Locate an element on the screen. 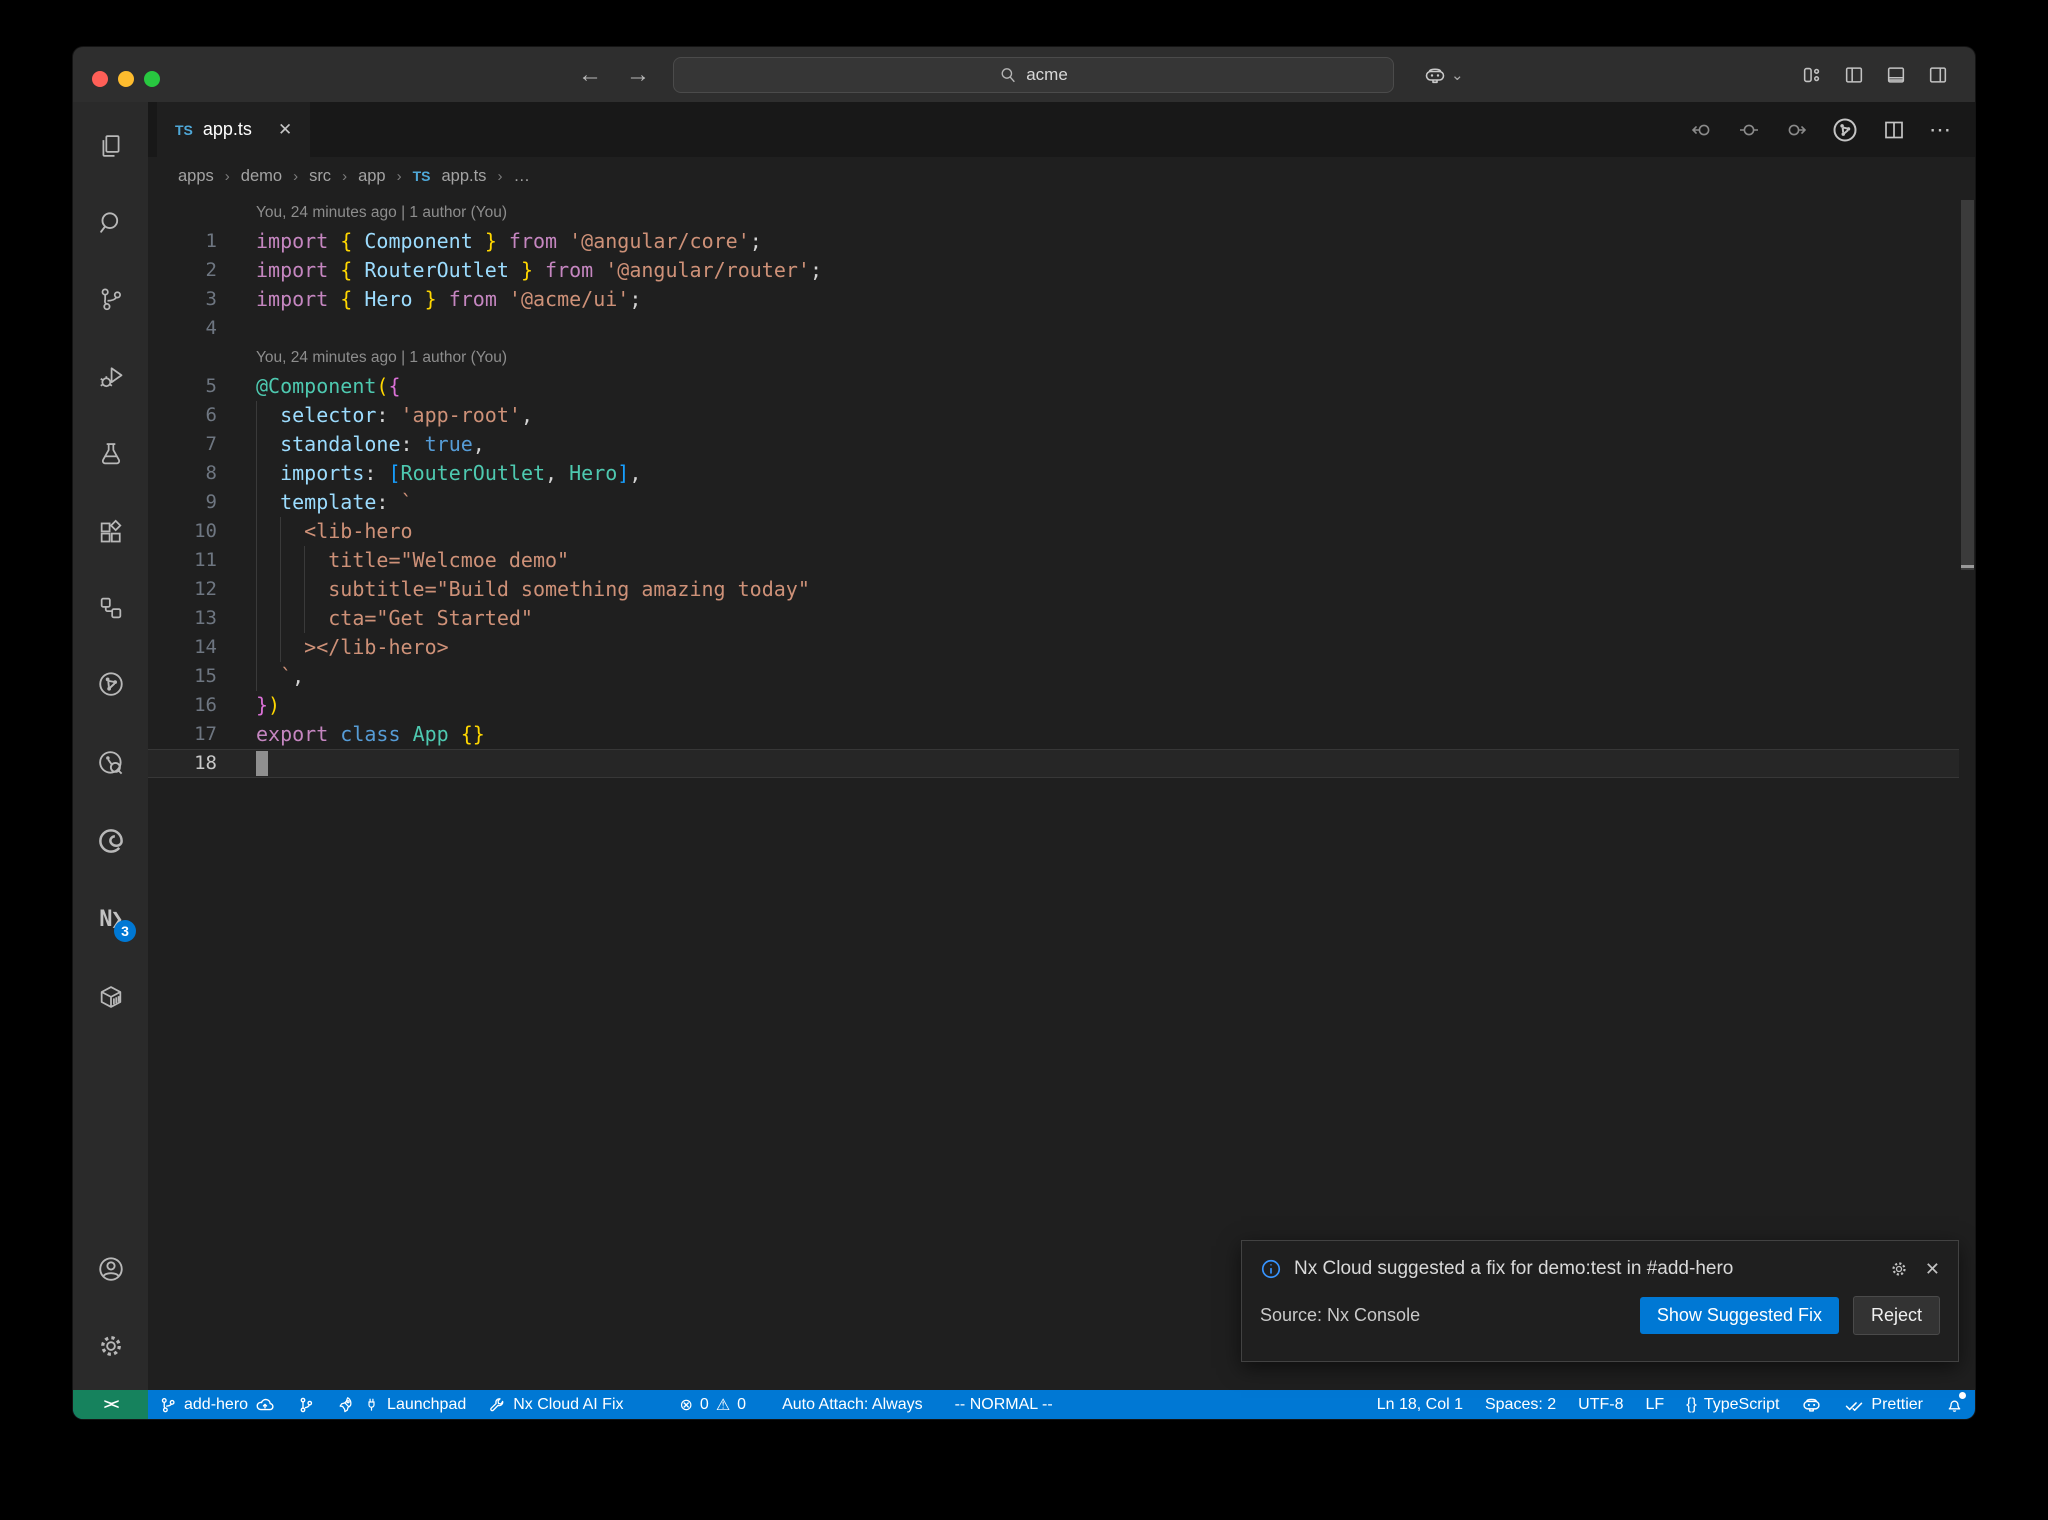  code-line: 10 <lib-hero is located at coordinates (1053, 531).